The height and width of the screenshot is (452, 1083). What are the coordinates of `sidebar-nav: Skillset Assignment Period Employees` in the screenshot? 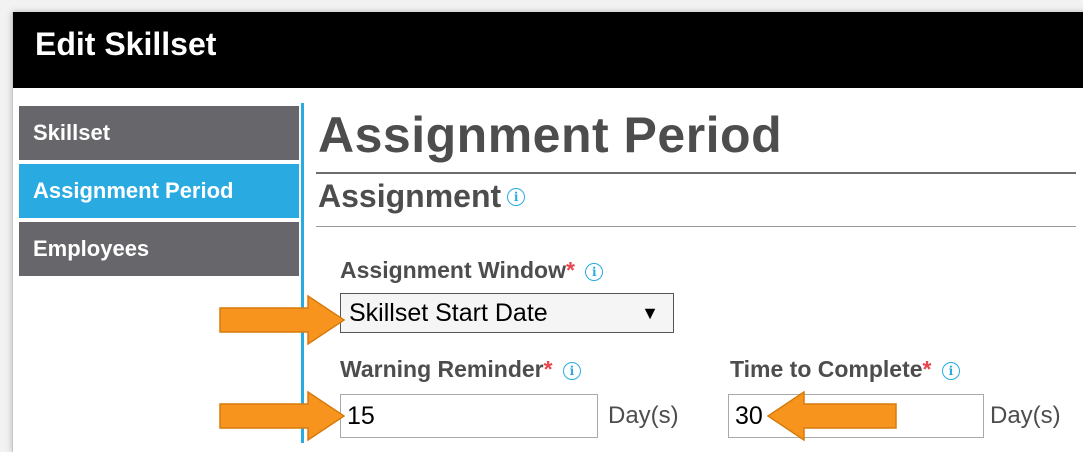 It's located at (159, 193).